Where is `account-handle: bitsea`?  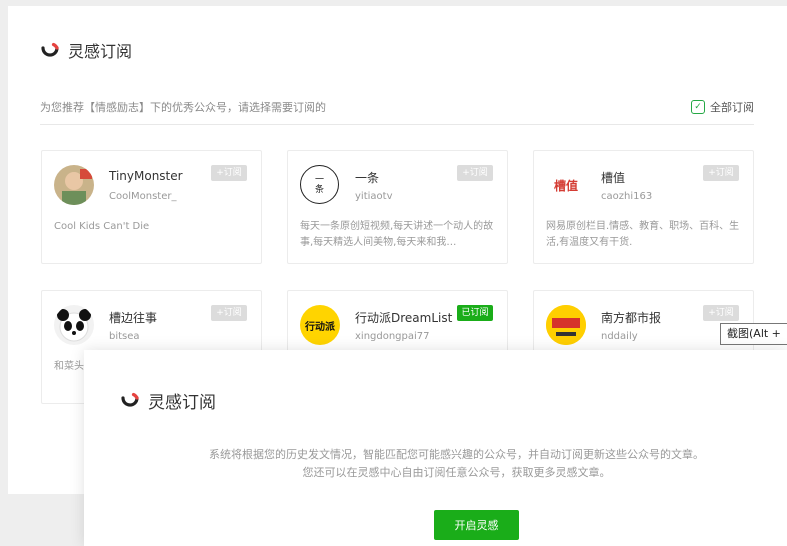
account-handle: bitsea is located at coordinates (124, 336).